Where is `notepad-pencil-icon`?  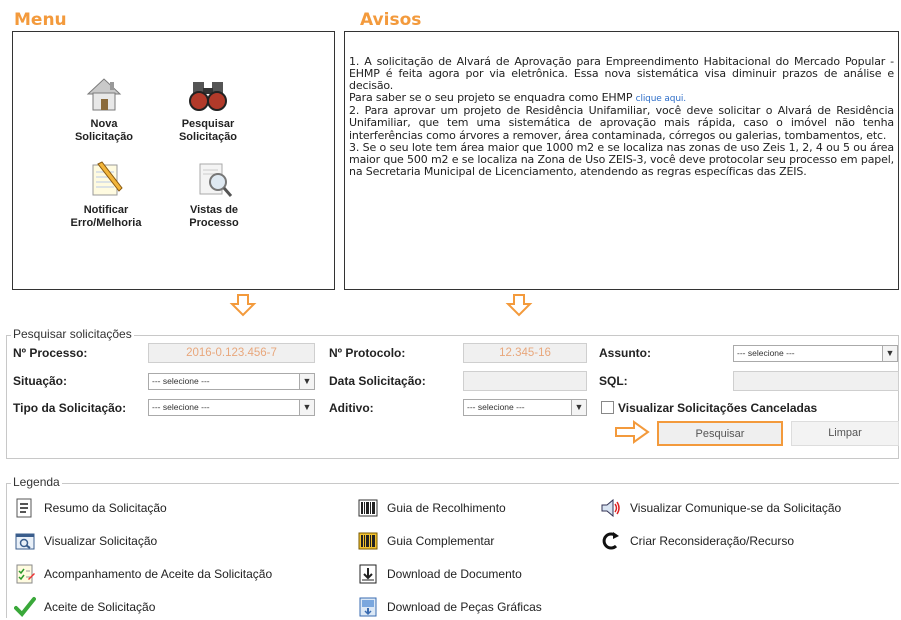
notepad-pencil-icon is located at coordinates (107, 178).